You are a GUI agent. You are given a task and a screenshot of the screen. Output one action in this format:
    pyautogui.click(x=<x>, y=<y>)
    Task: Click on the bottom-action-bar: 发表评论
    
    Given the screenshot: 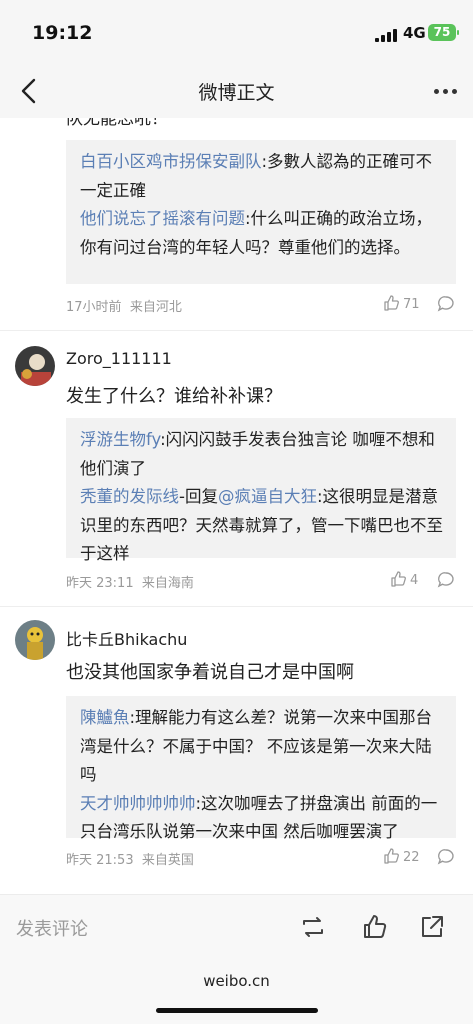 What is the action you would take?
    pyautogui.click(x=236, y=926)
    